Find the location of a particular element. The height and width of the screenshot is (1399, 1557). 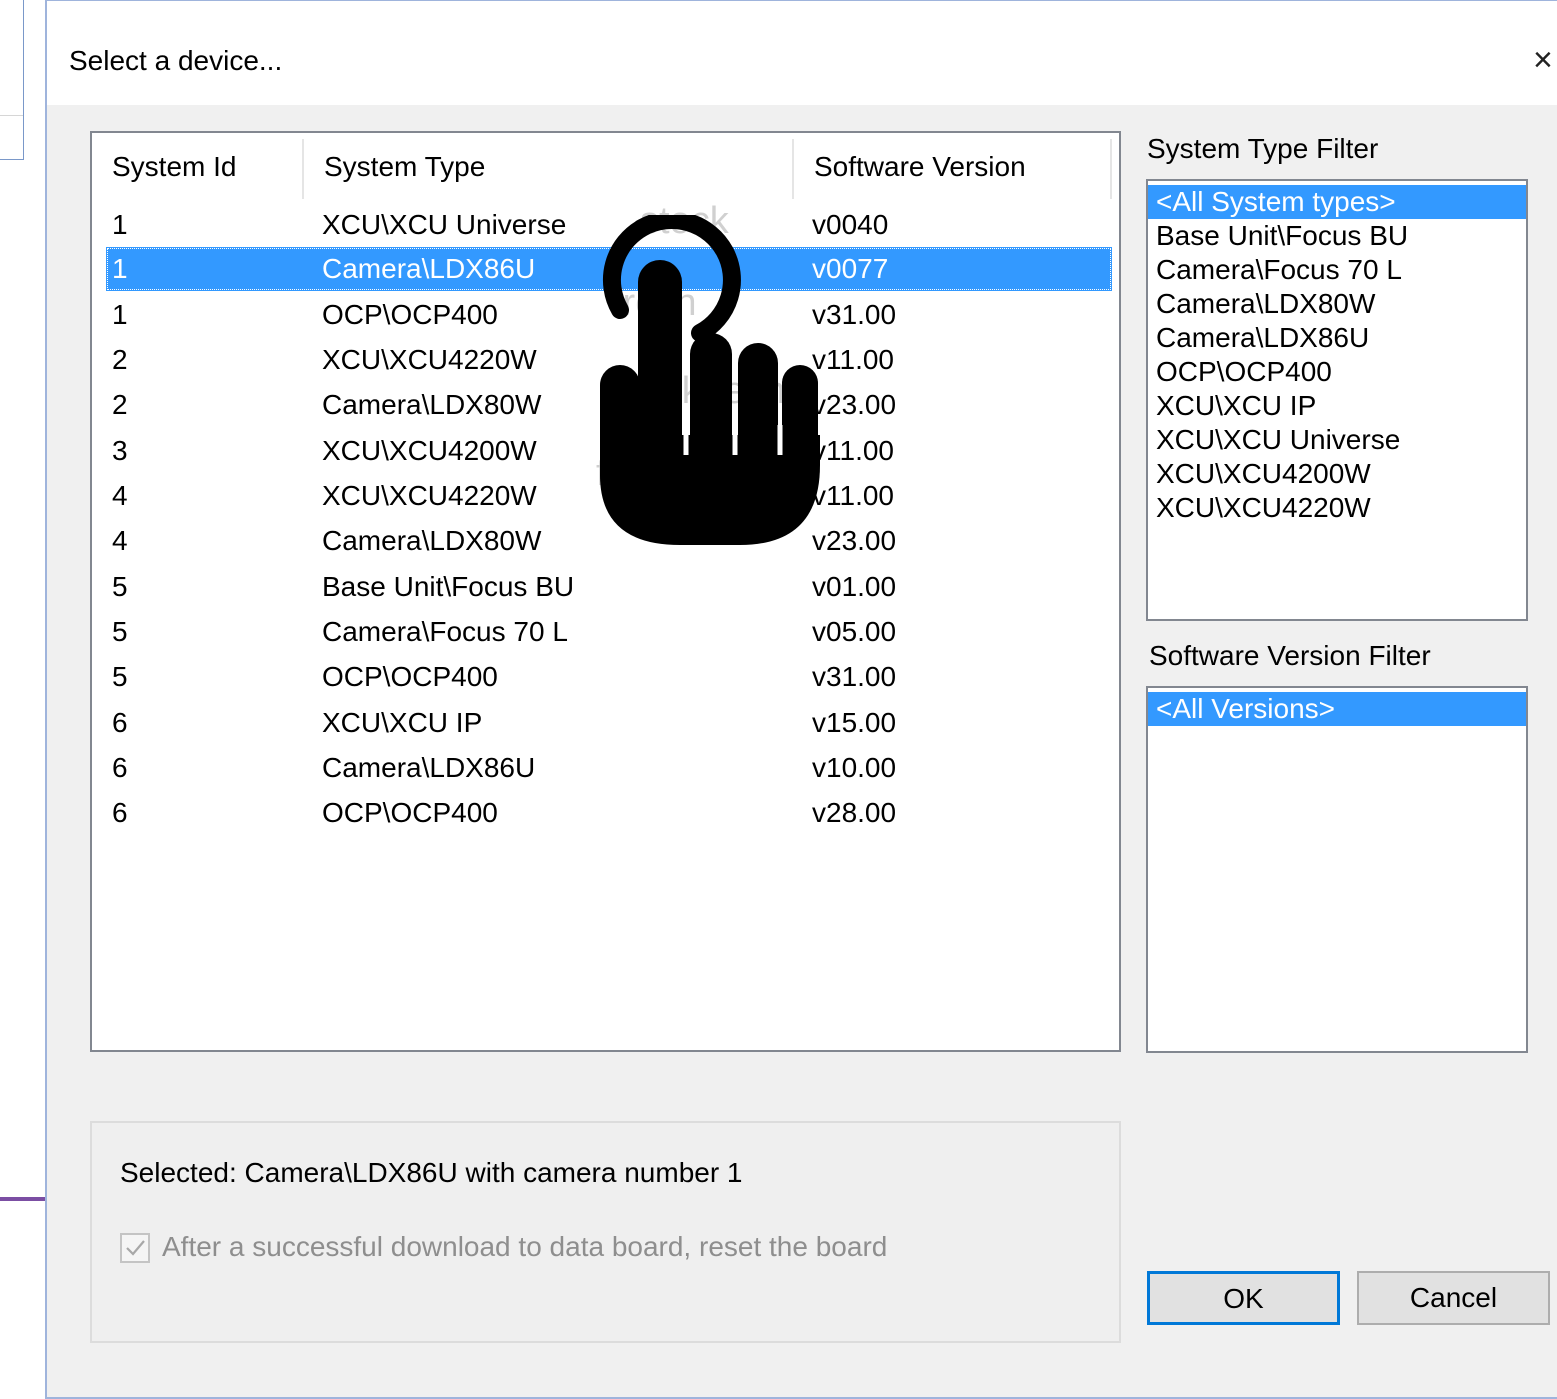

title-bar: Select a device... × is located at coordinates (802, 53).